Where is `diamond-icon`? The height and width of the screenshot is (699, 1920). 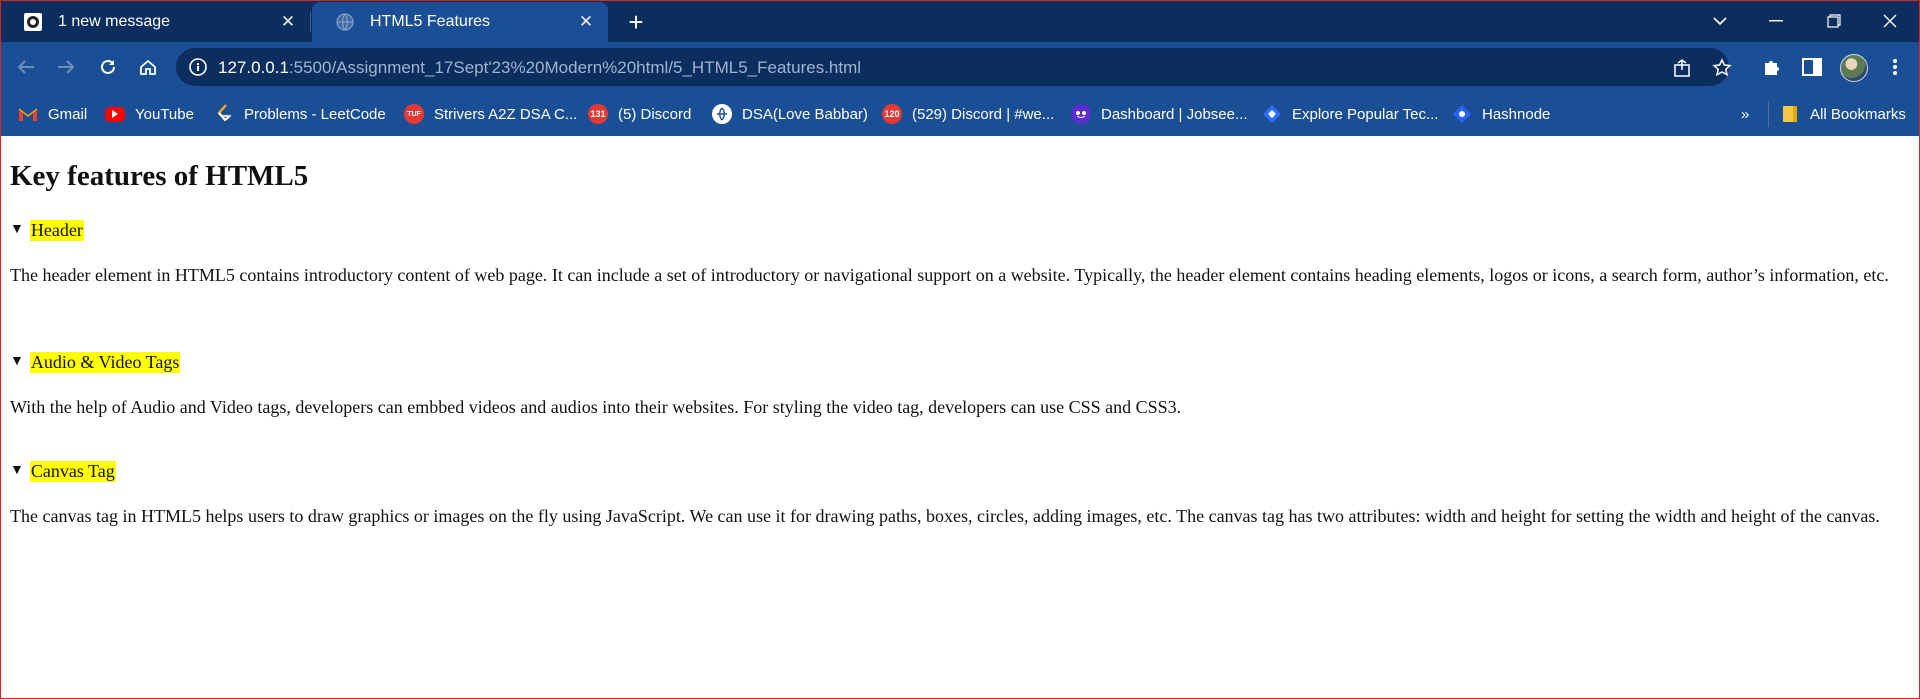
diamond-icon is located at coordinates (1272, 114).